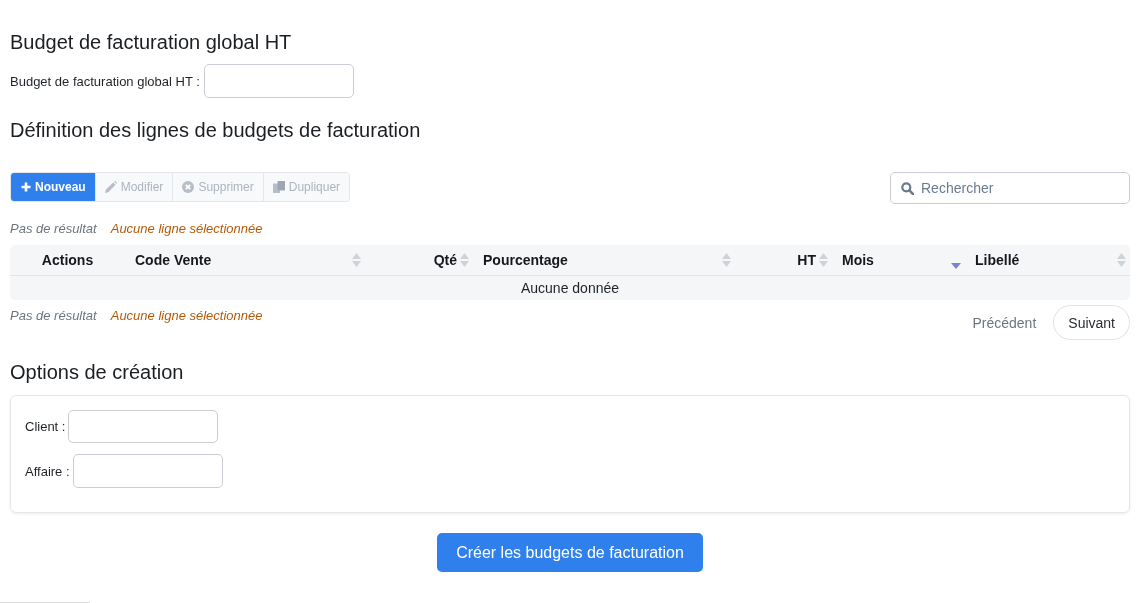  Describe the element at coordinates (110, 187) in the screenshot. I see `pencil-icon` at that location.